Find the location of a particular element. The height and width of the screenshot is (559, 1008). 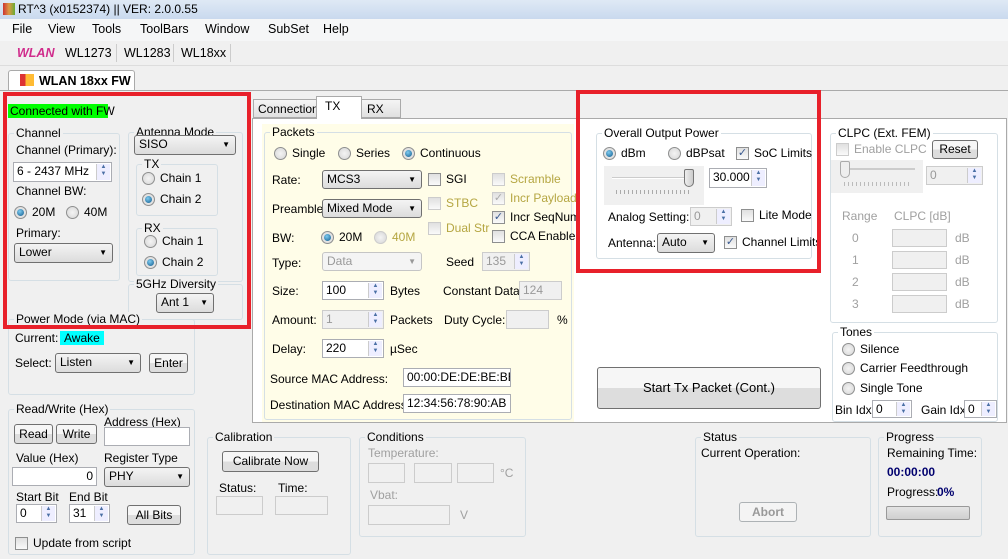

radio-continuous: Continuous is located at coordinates (441, 153).